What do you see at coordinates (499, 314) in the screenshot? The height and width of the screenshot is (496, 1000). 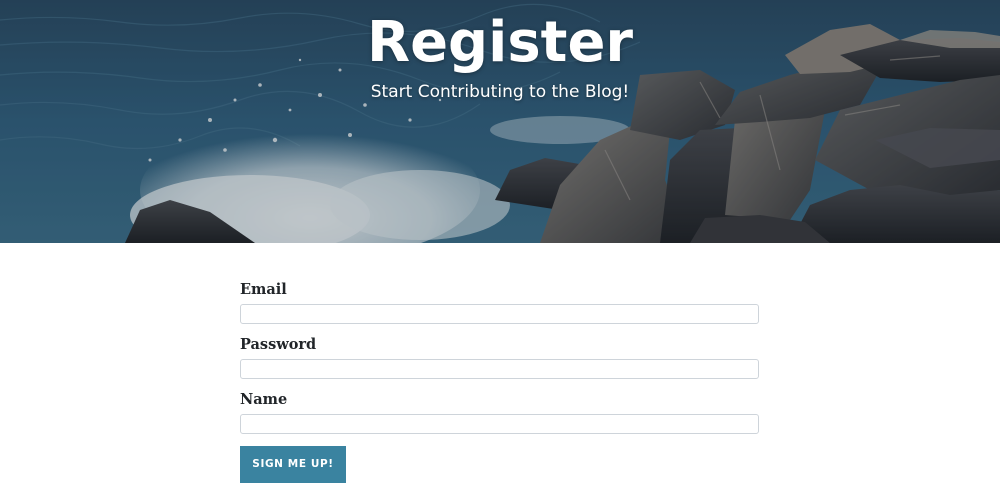 I see `email-field` at bounding box center [499, 314].